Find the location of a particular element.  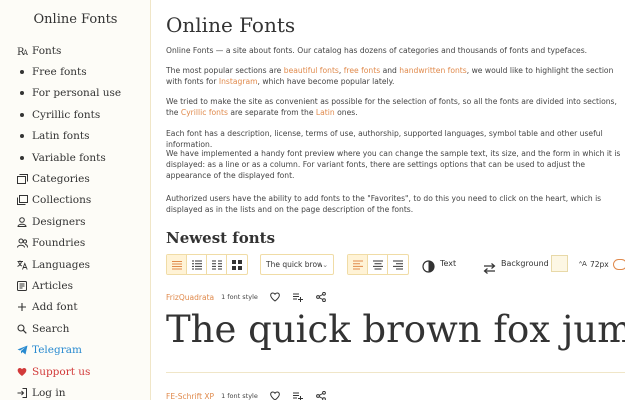

sidebar-item-designers: Designers is located at coordinates (69, 221).